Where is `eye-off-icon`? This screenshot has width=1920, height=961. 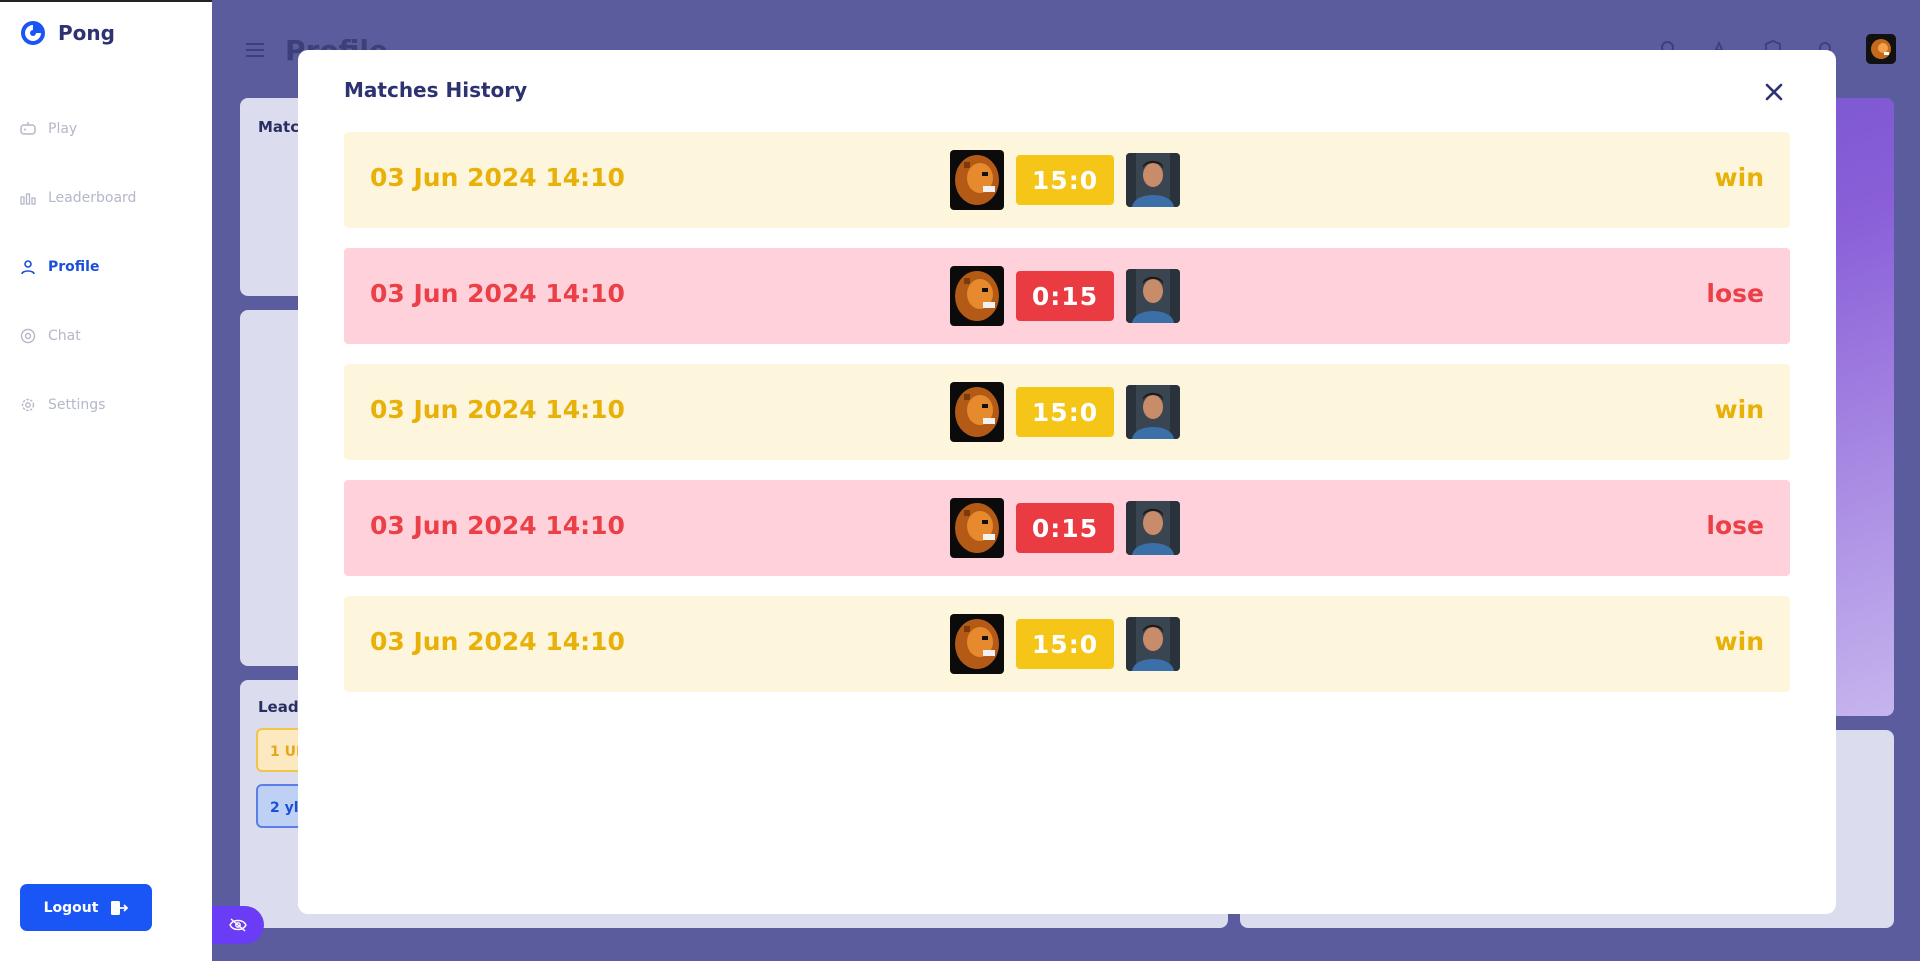
eye-off-icon is located at coordinates (238, 925).